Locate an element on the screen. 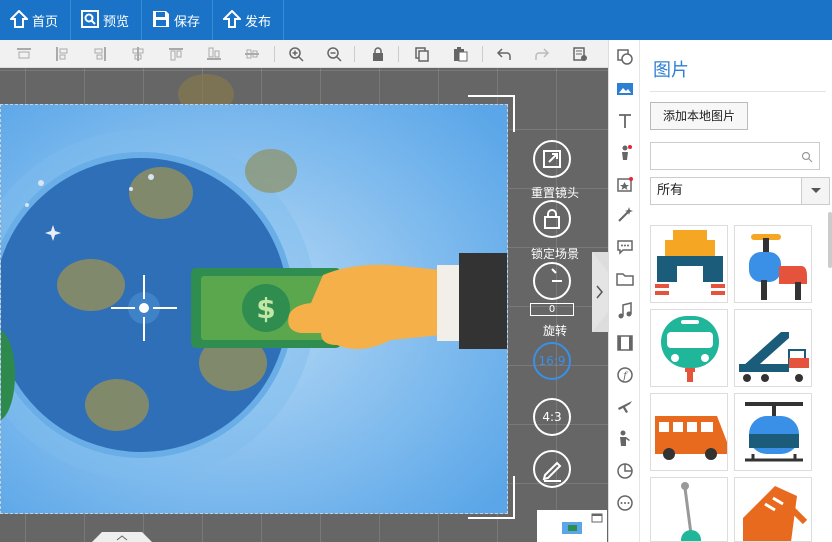  image-thumb-train is located at coordinates (689, 348).